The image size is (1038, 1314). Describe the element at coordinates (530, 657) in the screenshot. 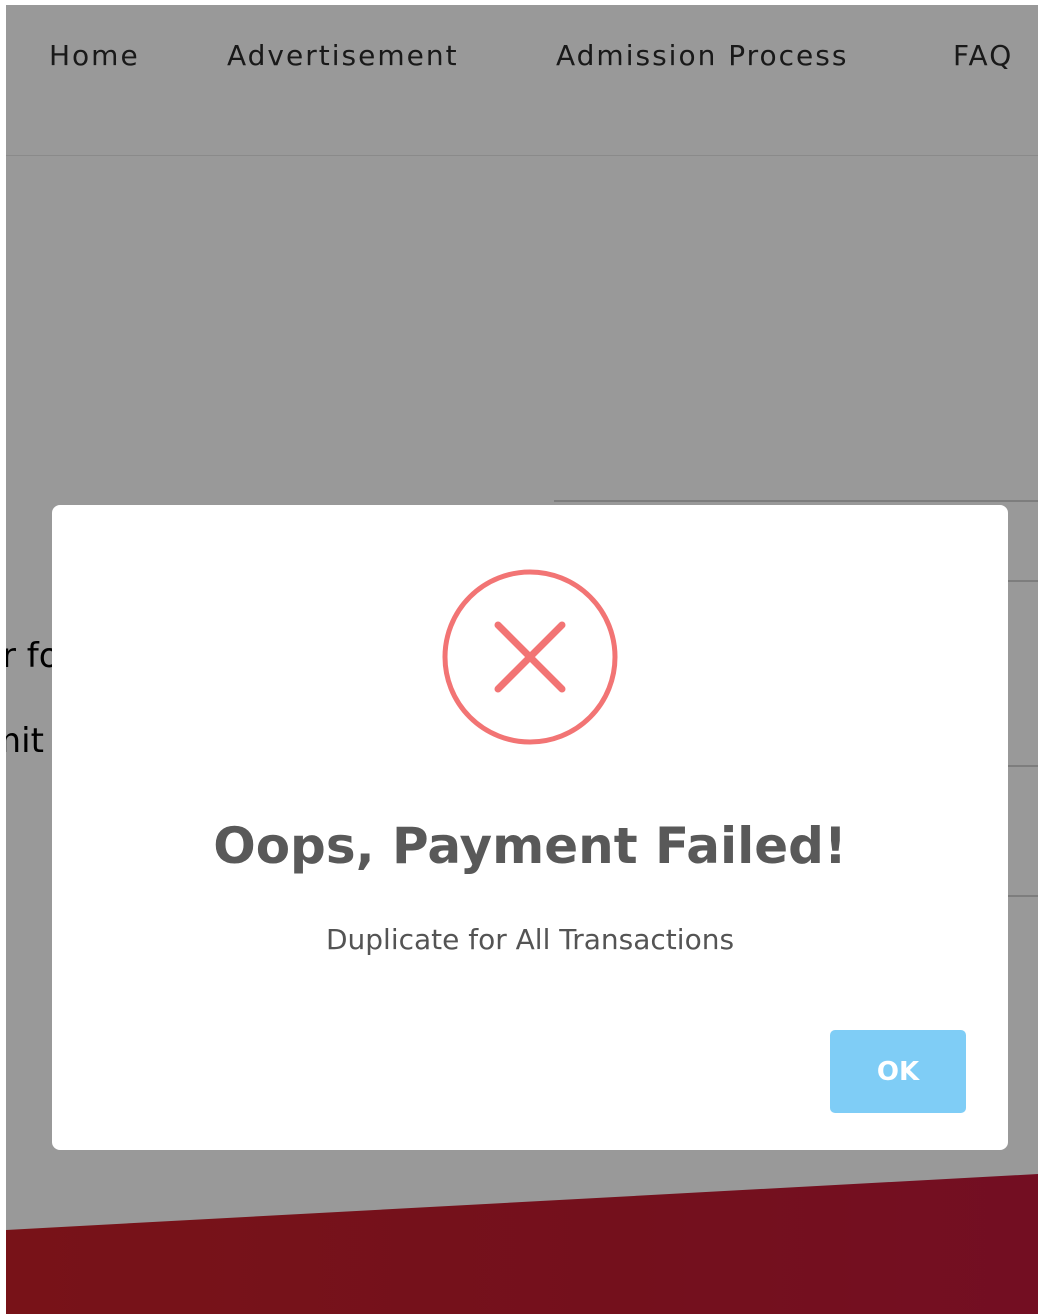

I see `error-x-icon` at that location.